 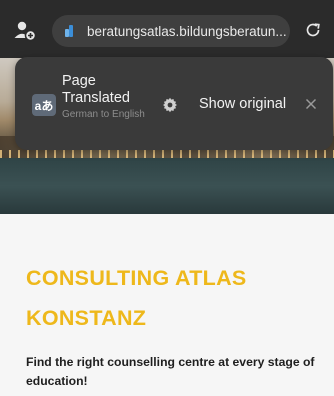 I want to click on incognito-tab-switcher-icon, so click(x=25, y=31).